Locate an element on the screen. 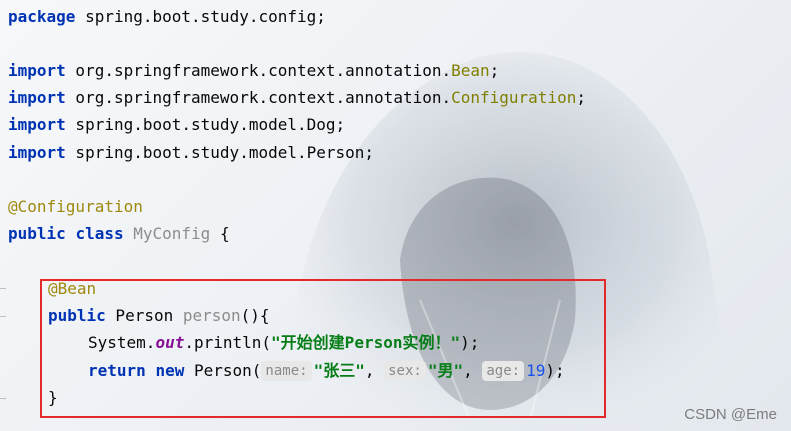 The image size is (791, 431). class-declaration-line: public class MyConfig { is located at coordinates (119, 233).